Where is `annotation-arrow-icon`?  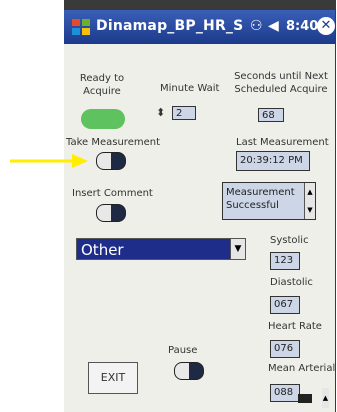 annotation-arrow-icon is located at coordinates (49, 161).